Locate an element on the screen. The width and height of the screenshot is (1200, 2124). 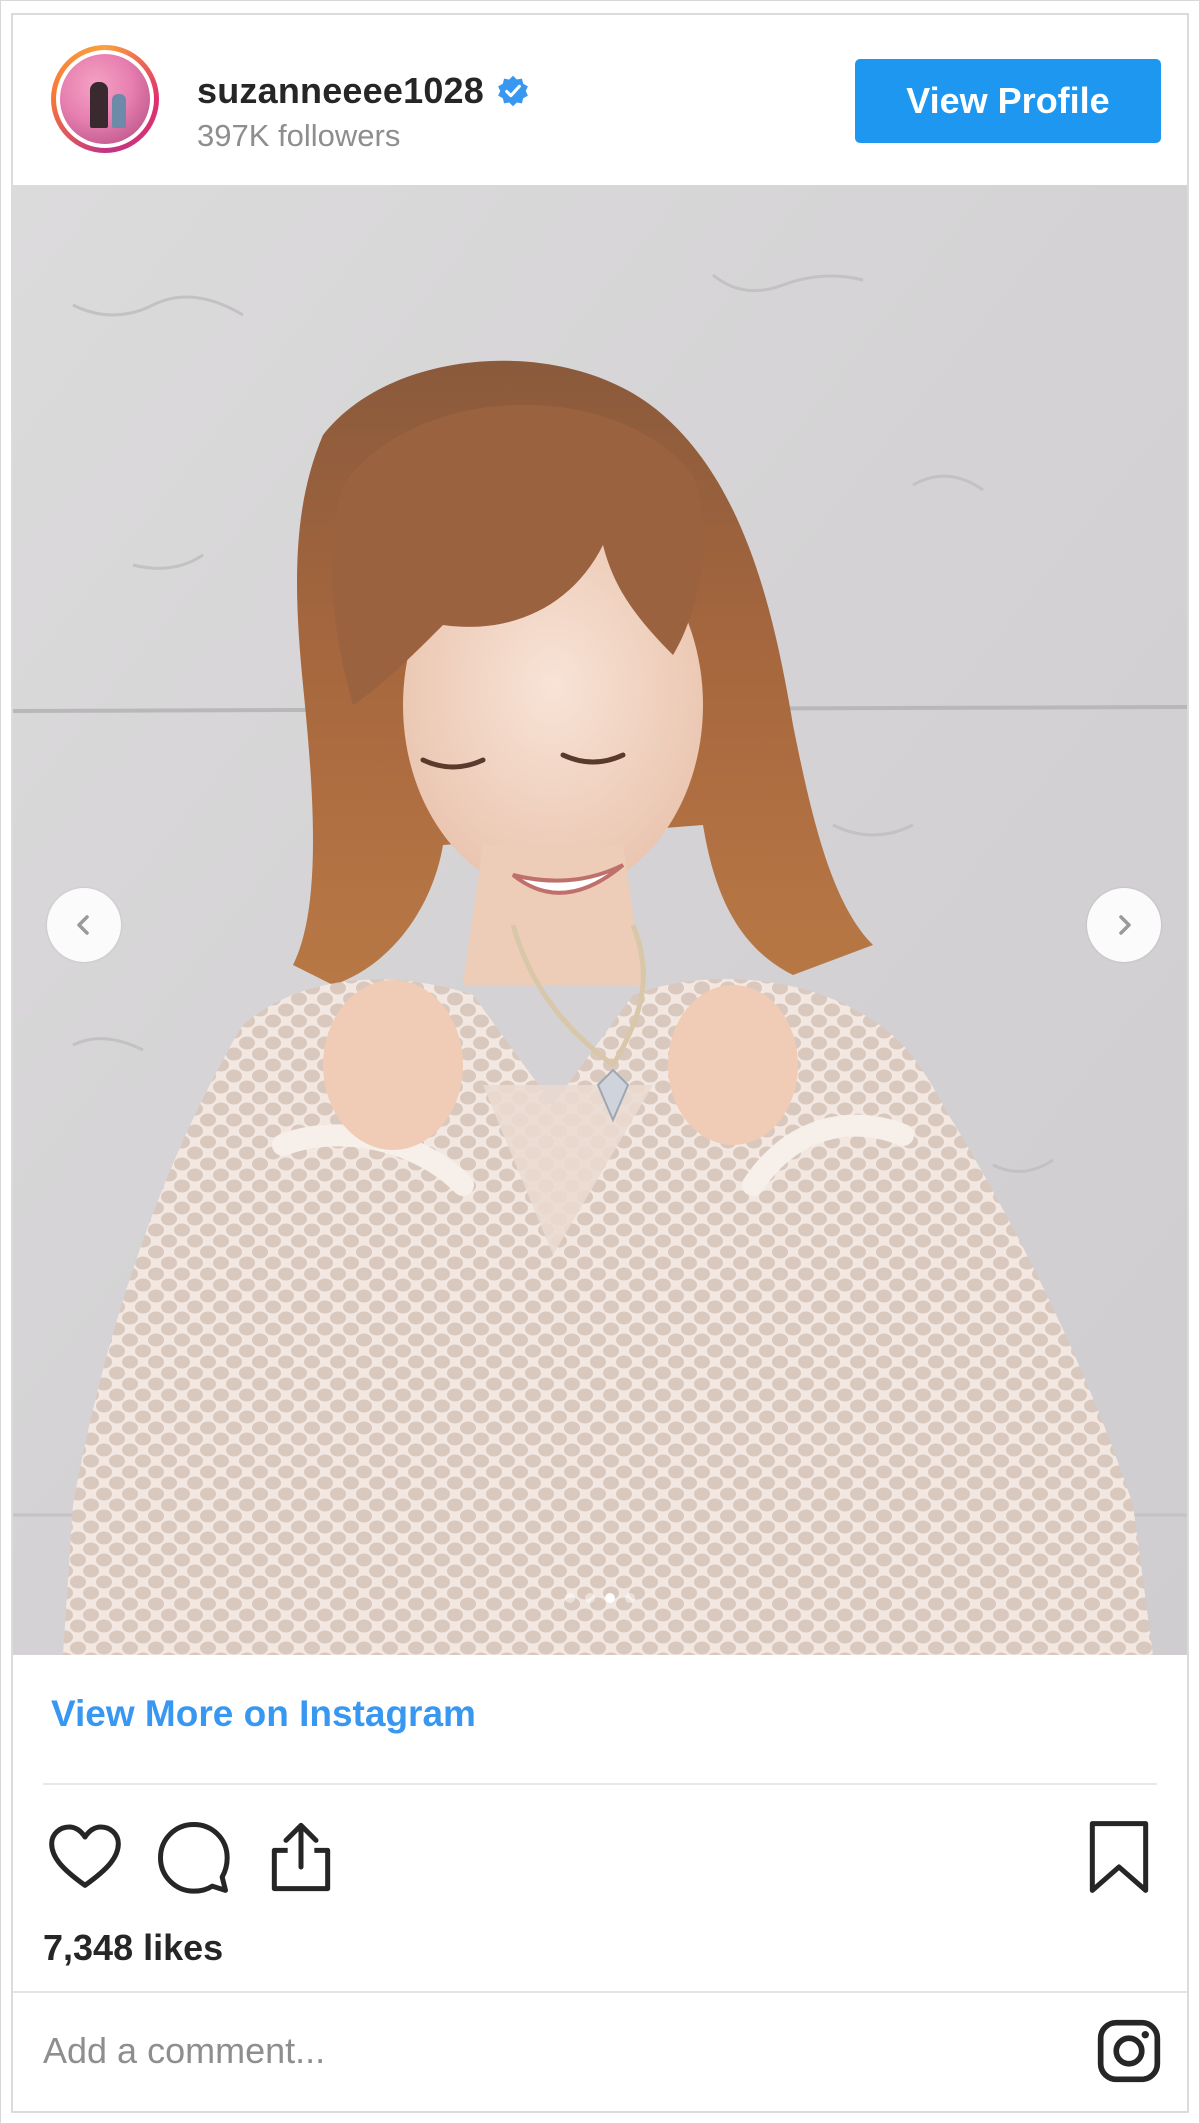
bookmark-icon is located at coordinates (1119, 1857).